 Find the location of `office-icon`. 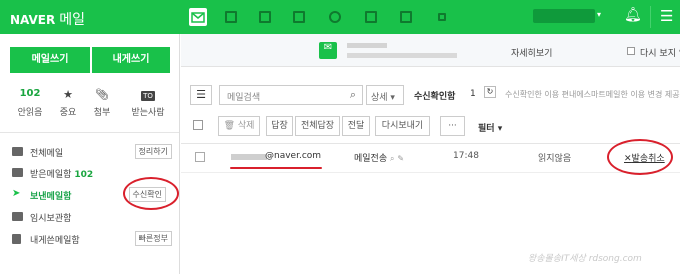

office-icon is located at coordinates (406, 17).